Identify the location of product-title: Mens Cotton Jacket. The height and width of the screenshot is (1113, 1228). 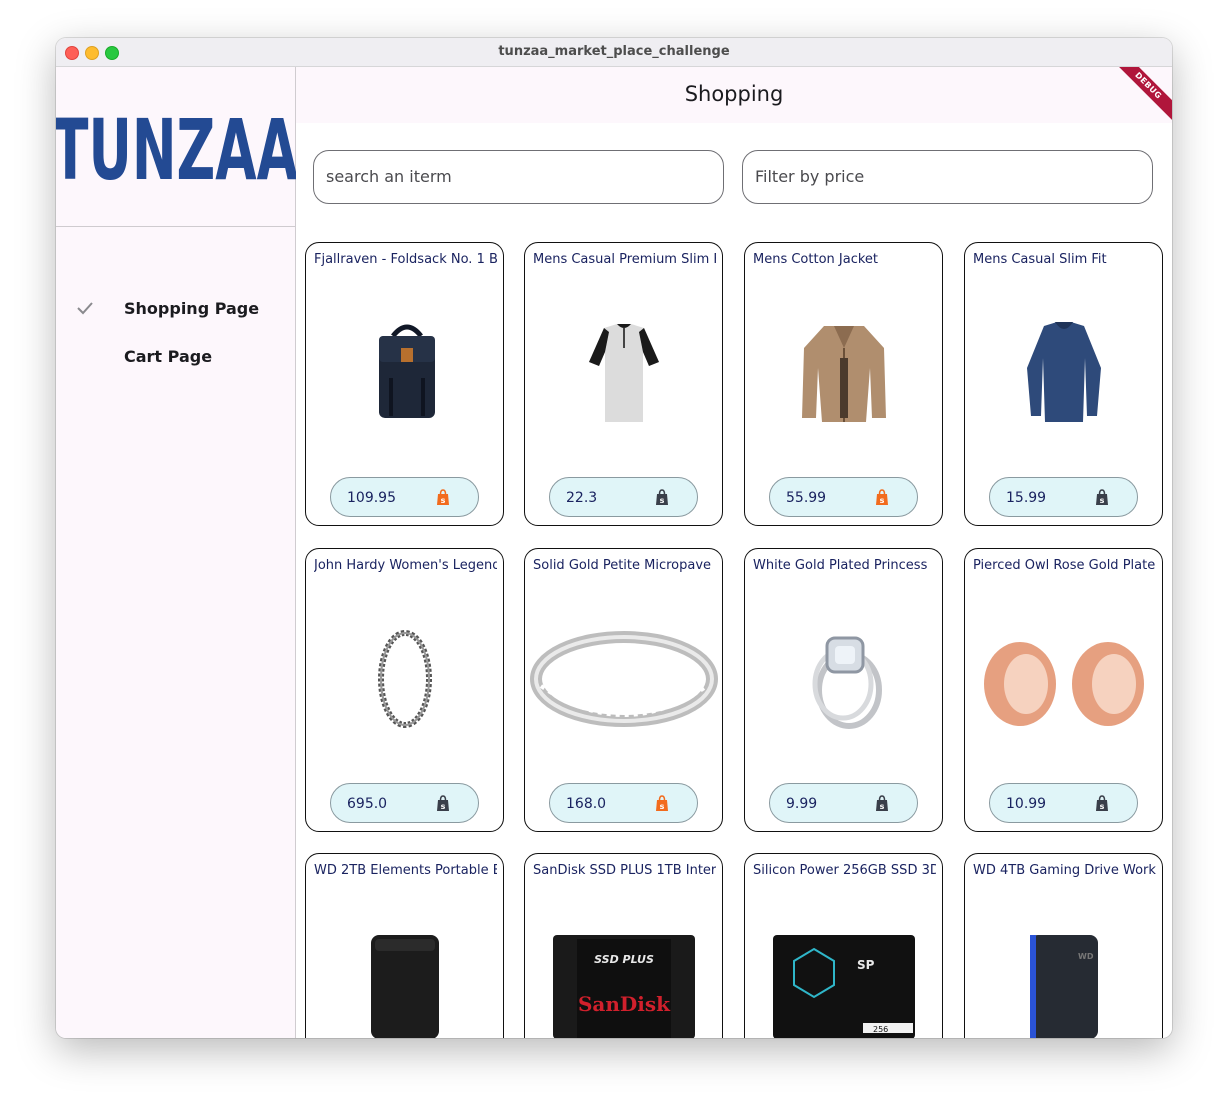
(816, 259).